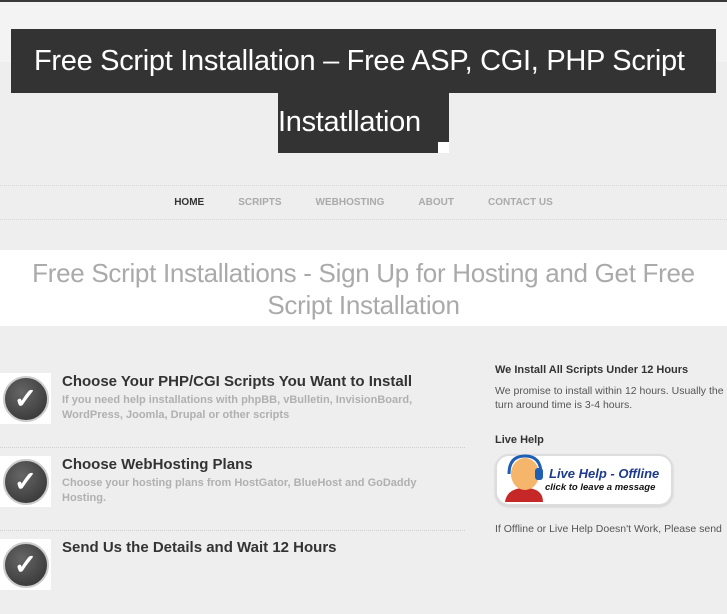 The image size is (727, 614). I want to click on nav-about: ABOUT, so click(436, 202).